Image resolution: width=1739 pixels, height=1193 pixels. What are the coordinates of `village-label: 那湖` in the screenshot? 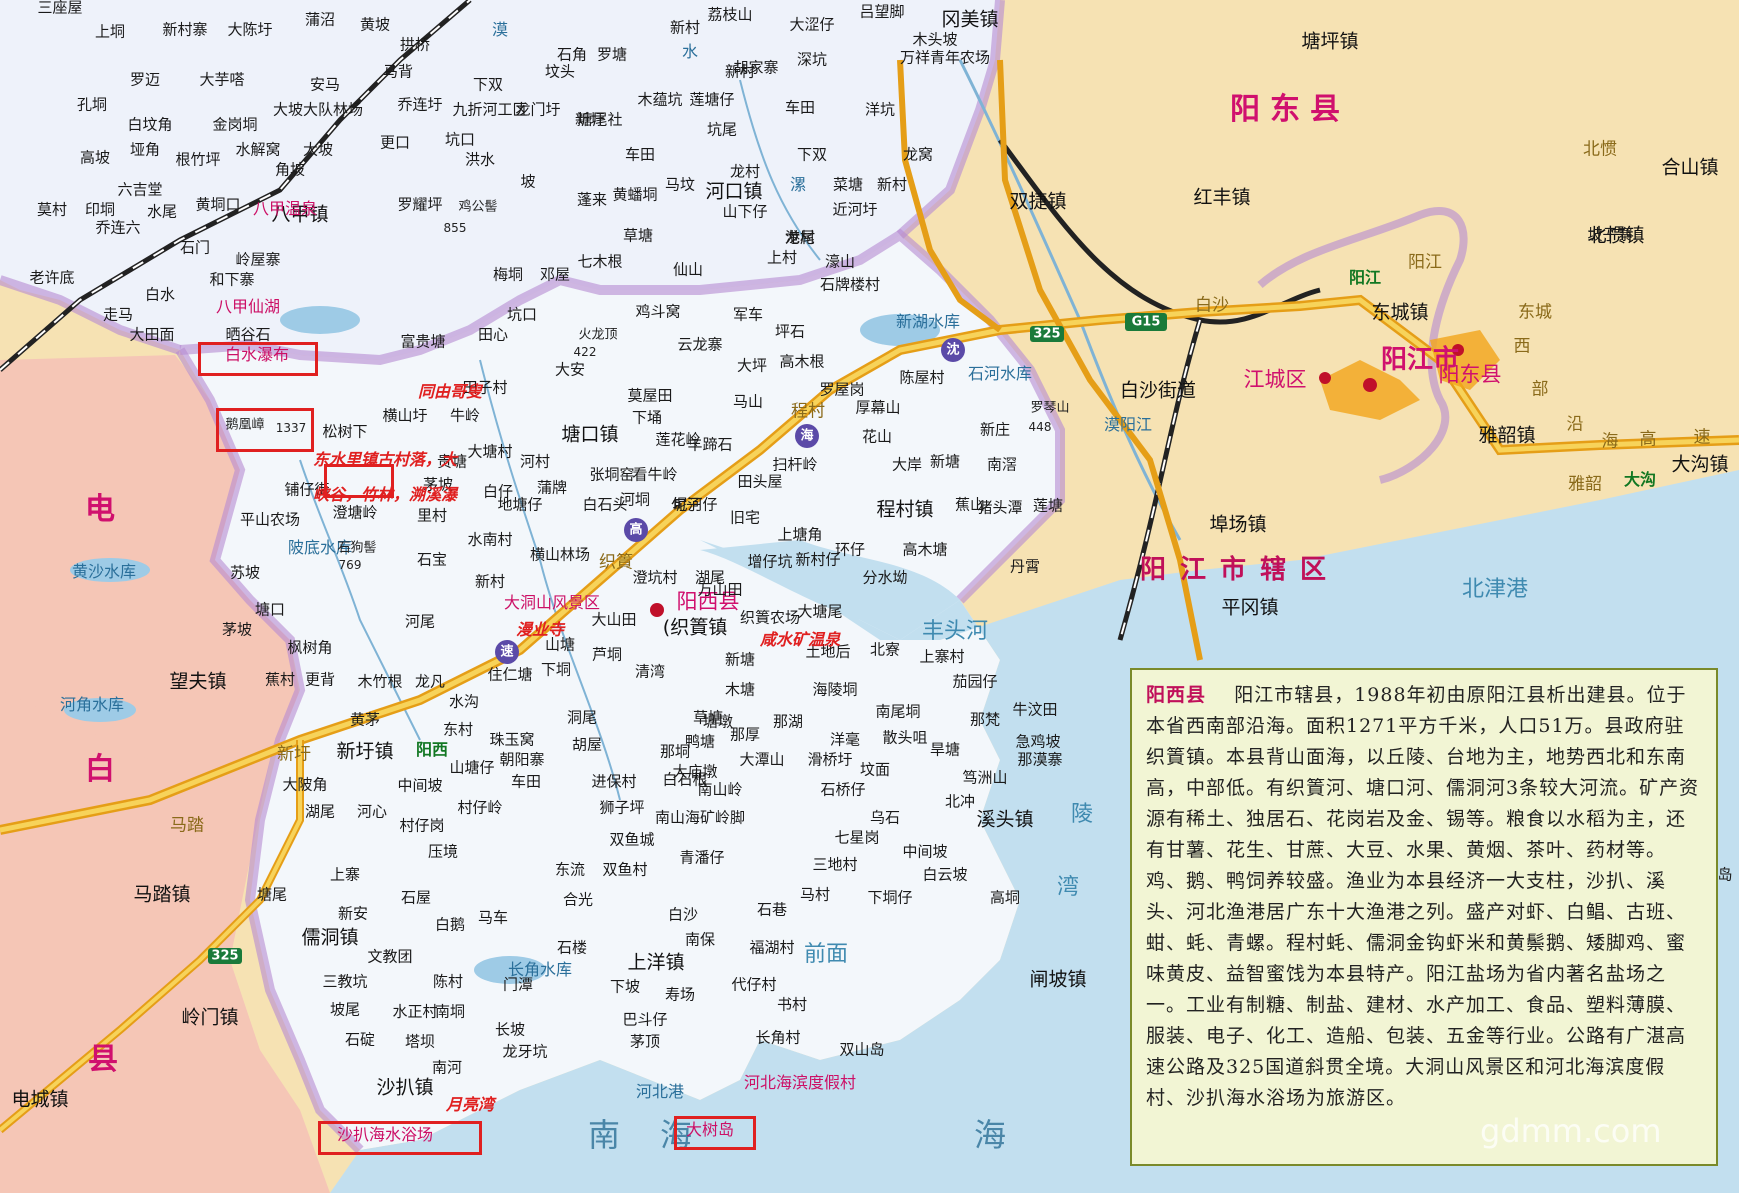 It's located at (788, 721).